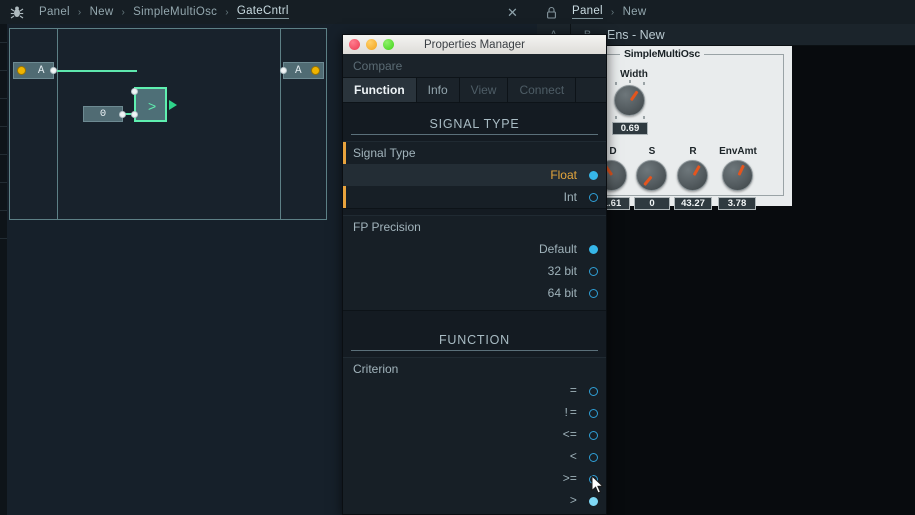 The image size is (915, 515). What do you see at coordinates (573, 391) in the screenshot?
I see `option-label-eq: =` at bounding box center [573, 391].